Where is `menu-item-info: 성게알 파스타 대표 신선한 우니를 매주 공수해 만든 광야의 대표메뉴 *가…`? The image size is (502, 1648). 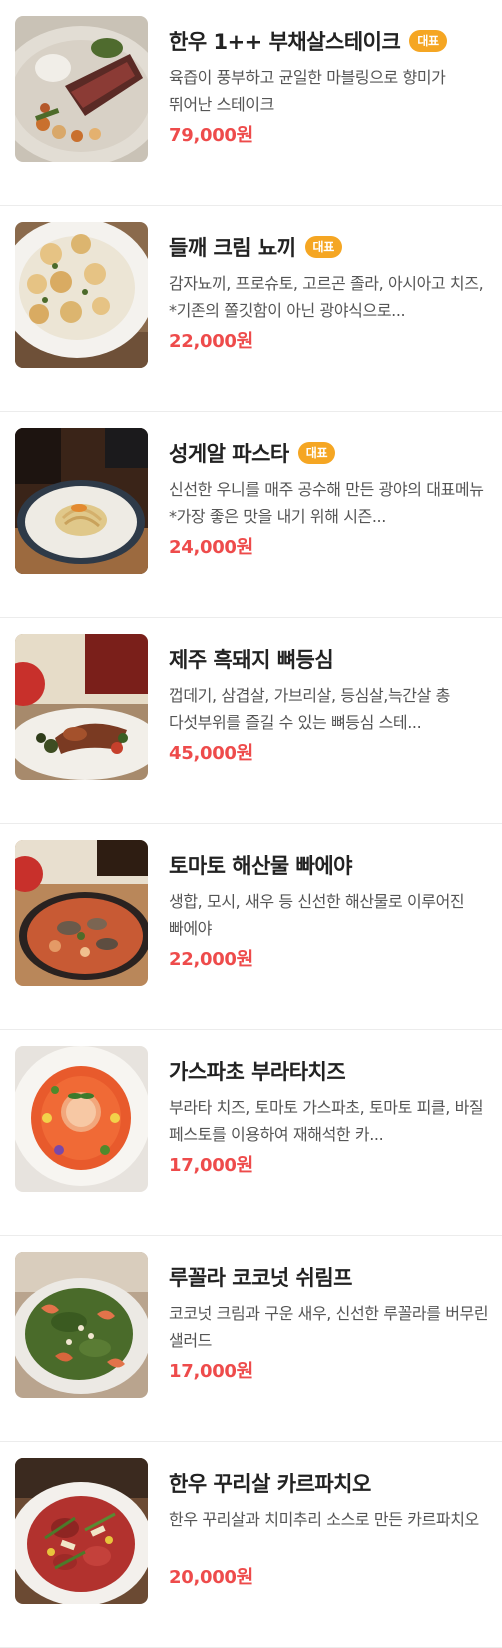 menu-item-info: 성게알 파스타 대표 신선한 우니를 매주 공수해 만든 광야의 대표메뉴 *가… is located at coordinates (329, 497).